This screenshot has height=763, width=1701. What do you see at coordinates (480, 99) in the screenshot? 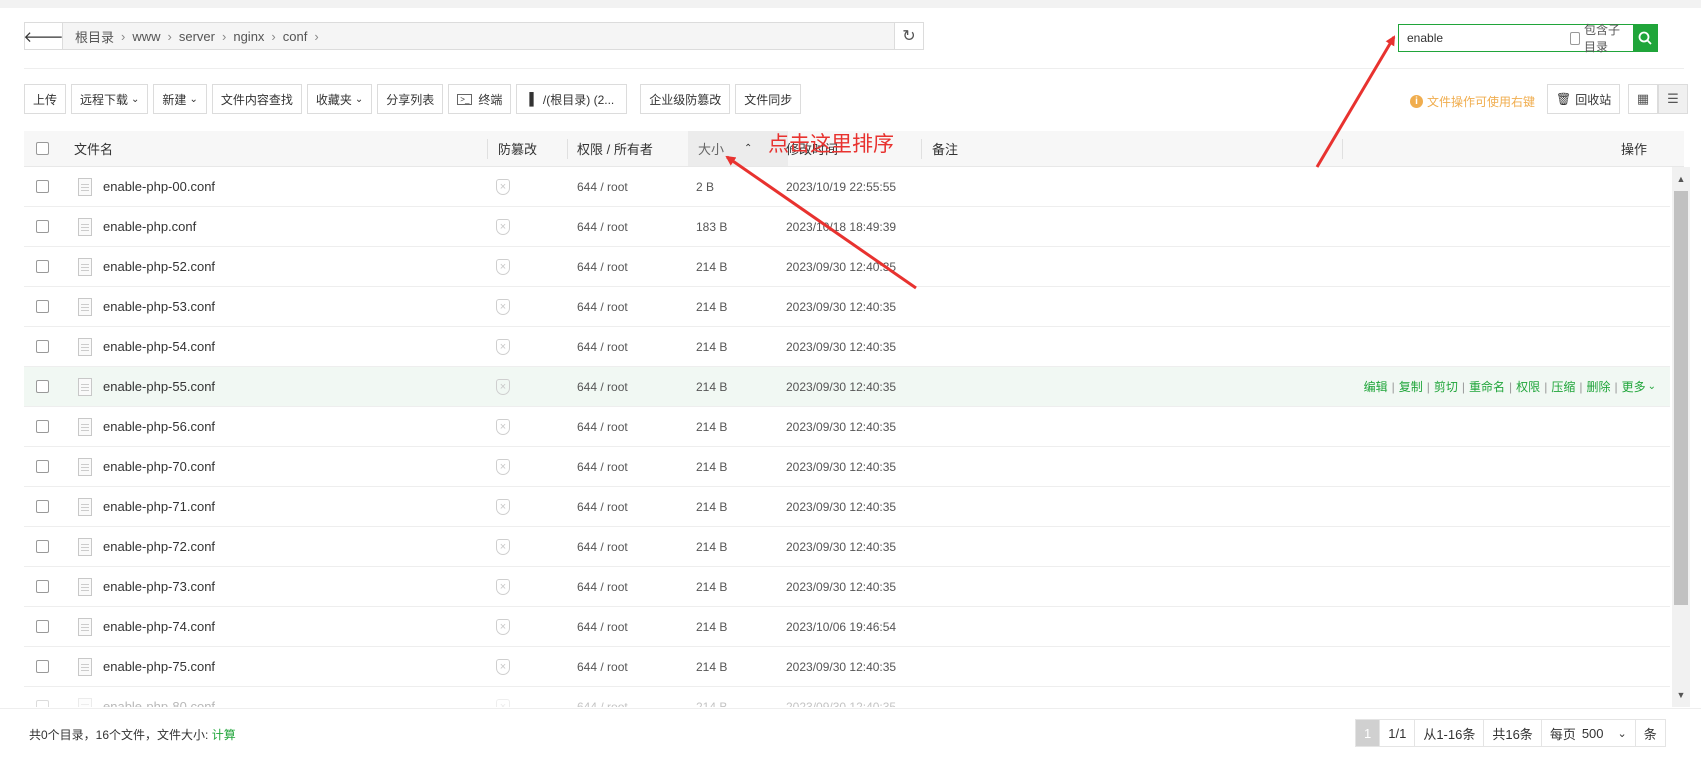
I see `terminal-button: >_ 终端` at bounding box center [480, 99].